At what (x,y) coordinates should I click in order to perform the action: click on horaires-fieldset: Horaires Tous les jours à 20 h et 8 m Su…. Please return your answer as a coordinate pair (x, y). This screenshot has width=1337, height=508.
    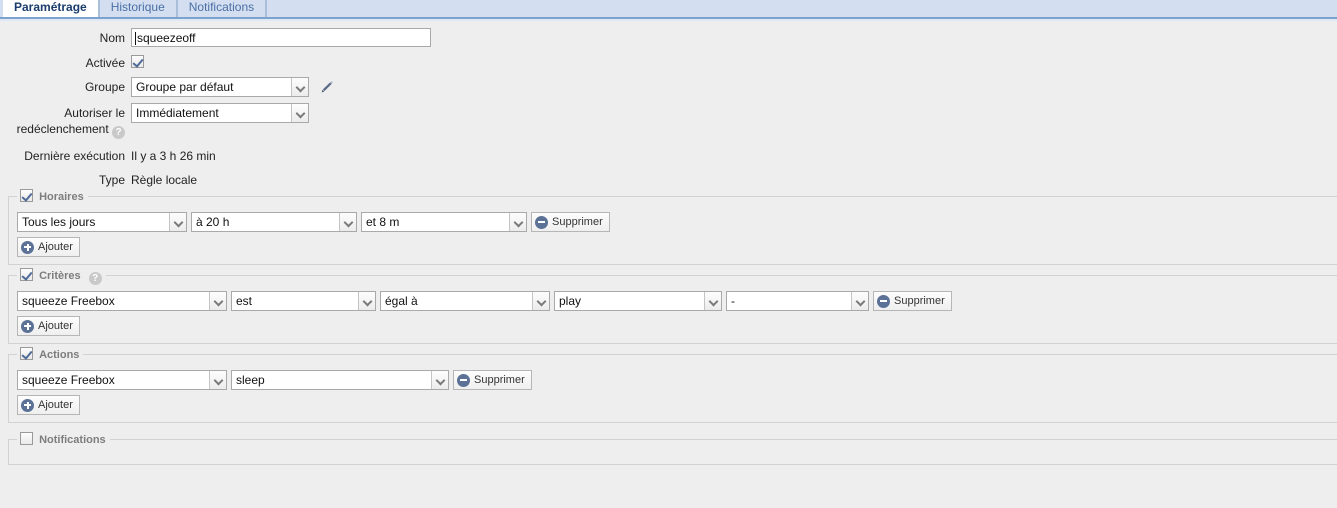
    Looking at the image, I should click on (672, 227).